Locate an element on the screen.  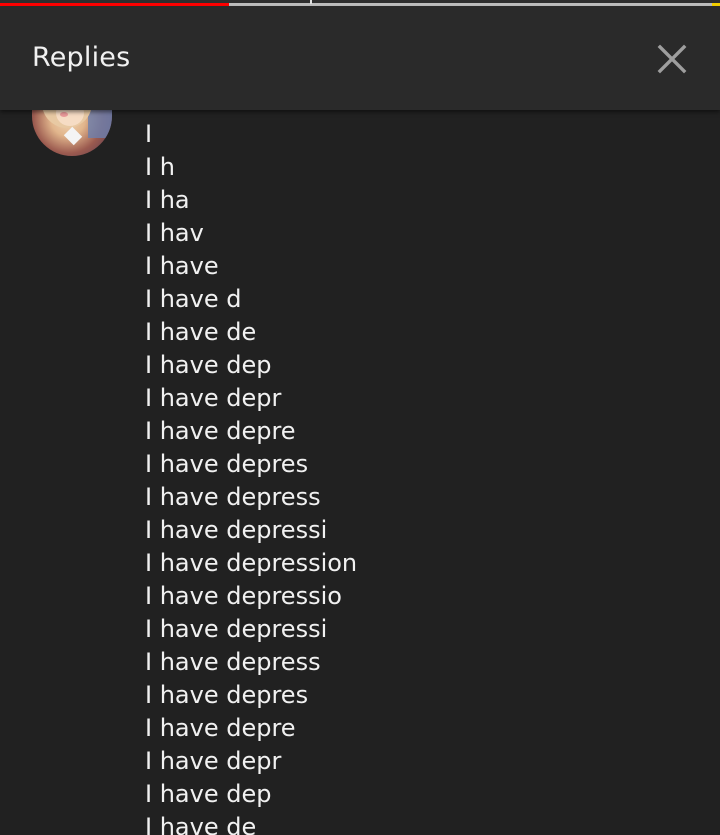
comment-line: I have depressio is located at coordinates (243, 596).